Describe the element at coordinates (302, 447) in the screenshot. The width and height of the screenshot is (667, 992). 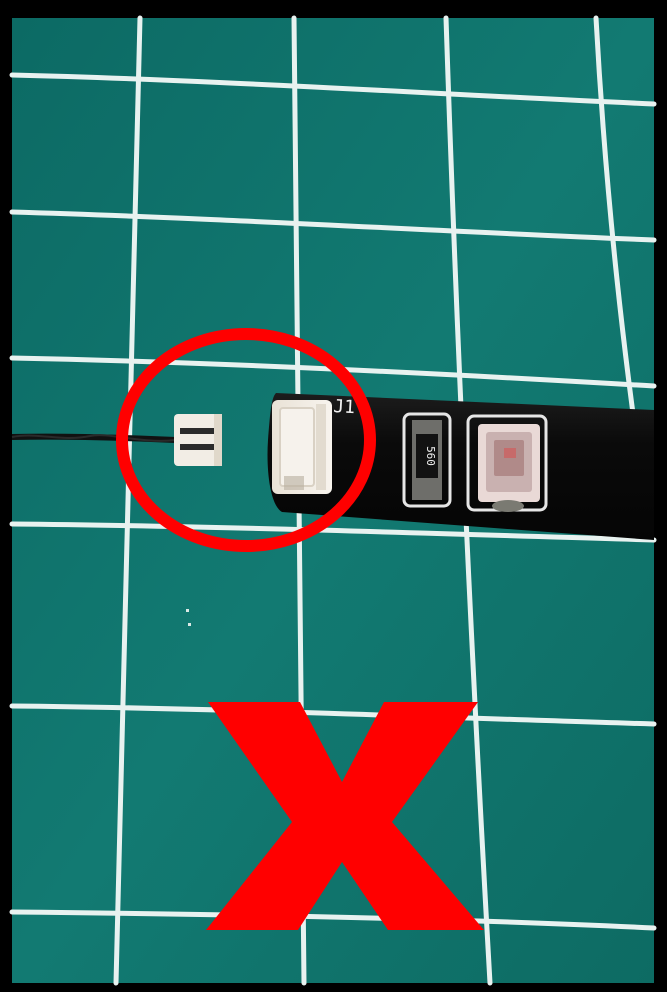
I see `strip-connector` at that location.